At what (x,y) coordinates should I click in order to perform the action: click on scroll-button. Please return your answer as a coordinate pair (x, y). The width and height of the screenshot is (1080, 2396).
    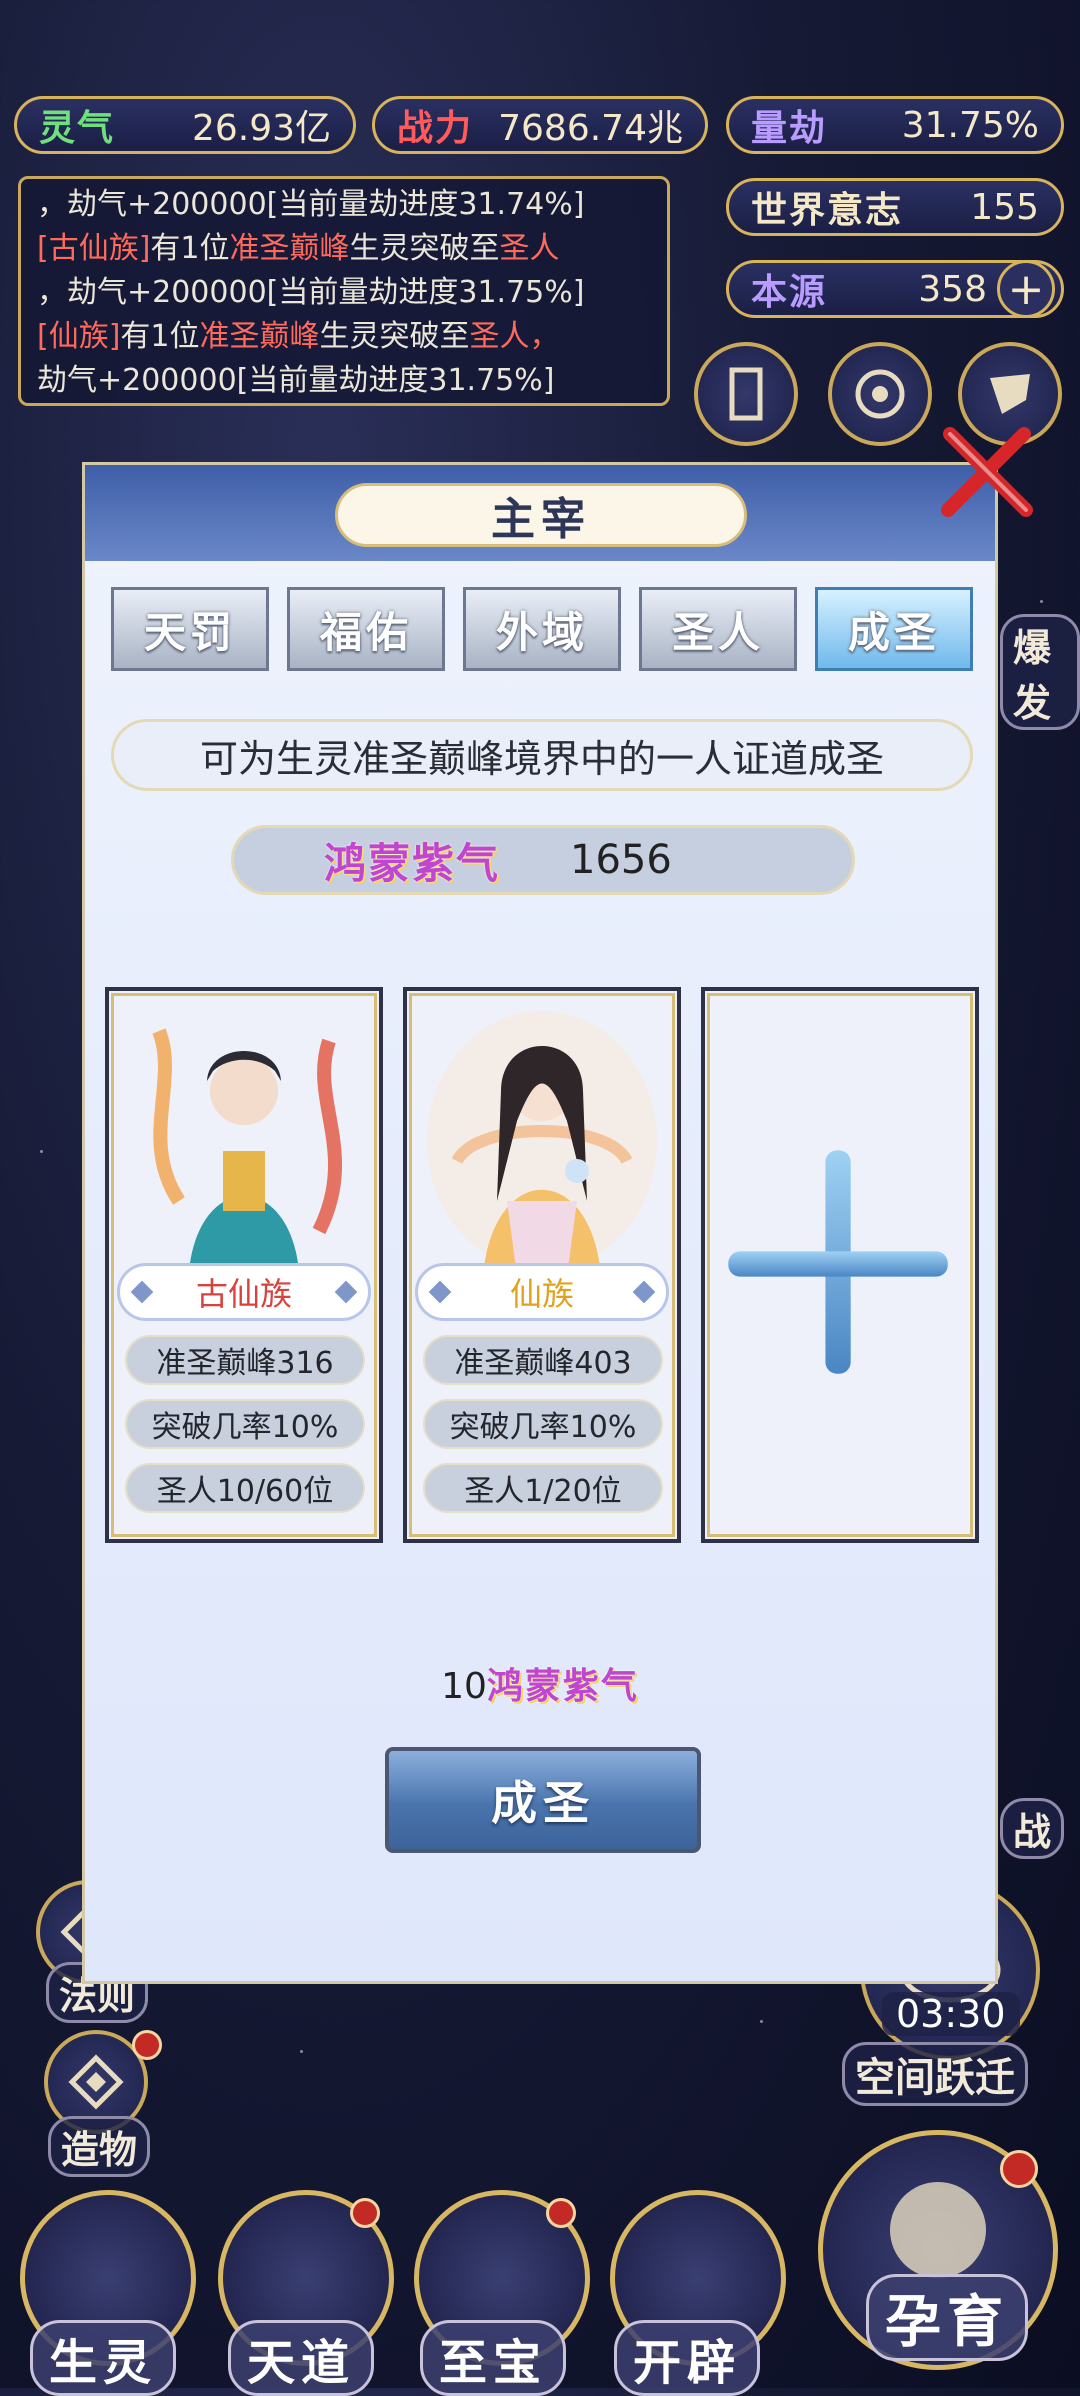
    Looking at the image, I should click on (746, 394).